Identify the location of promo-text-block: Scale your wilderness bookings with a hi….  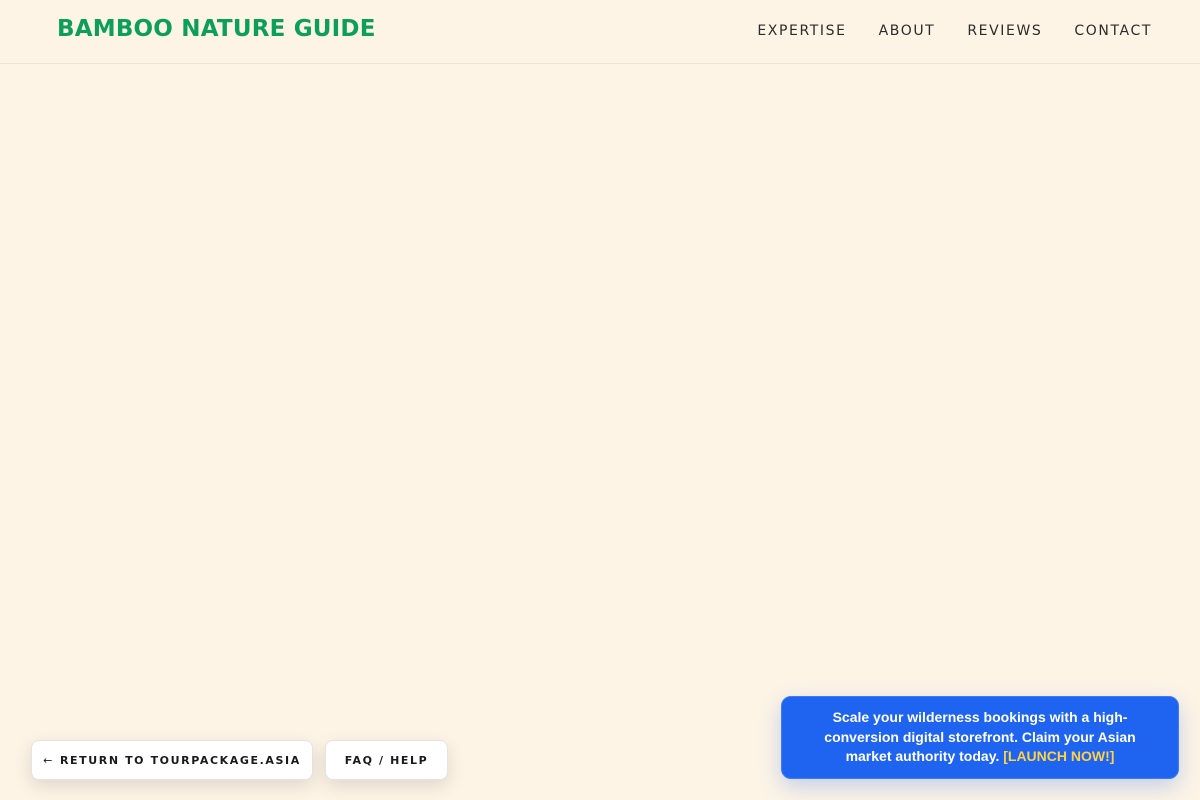
(980, 737).